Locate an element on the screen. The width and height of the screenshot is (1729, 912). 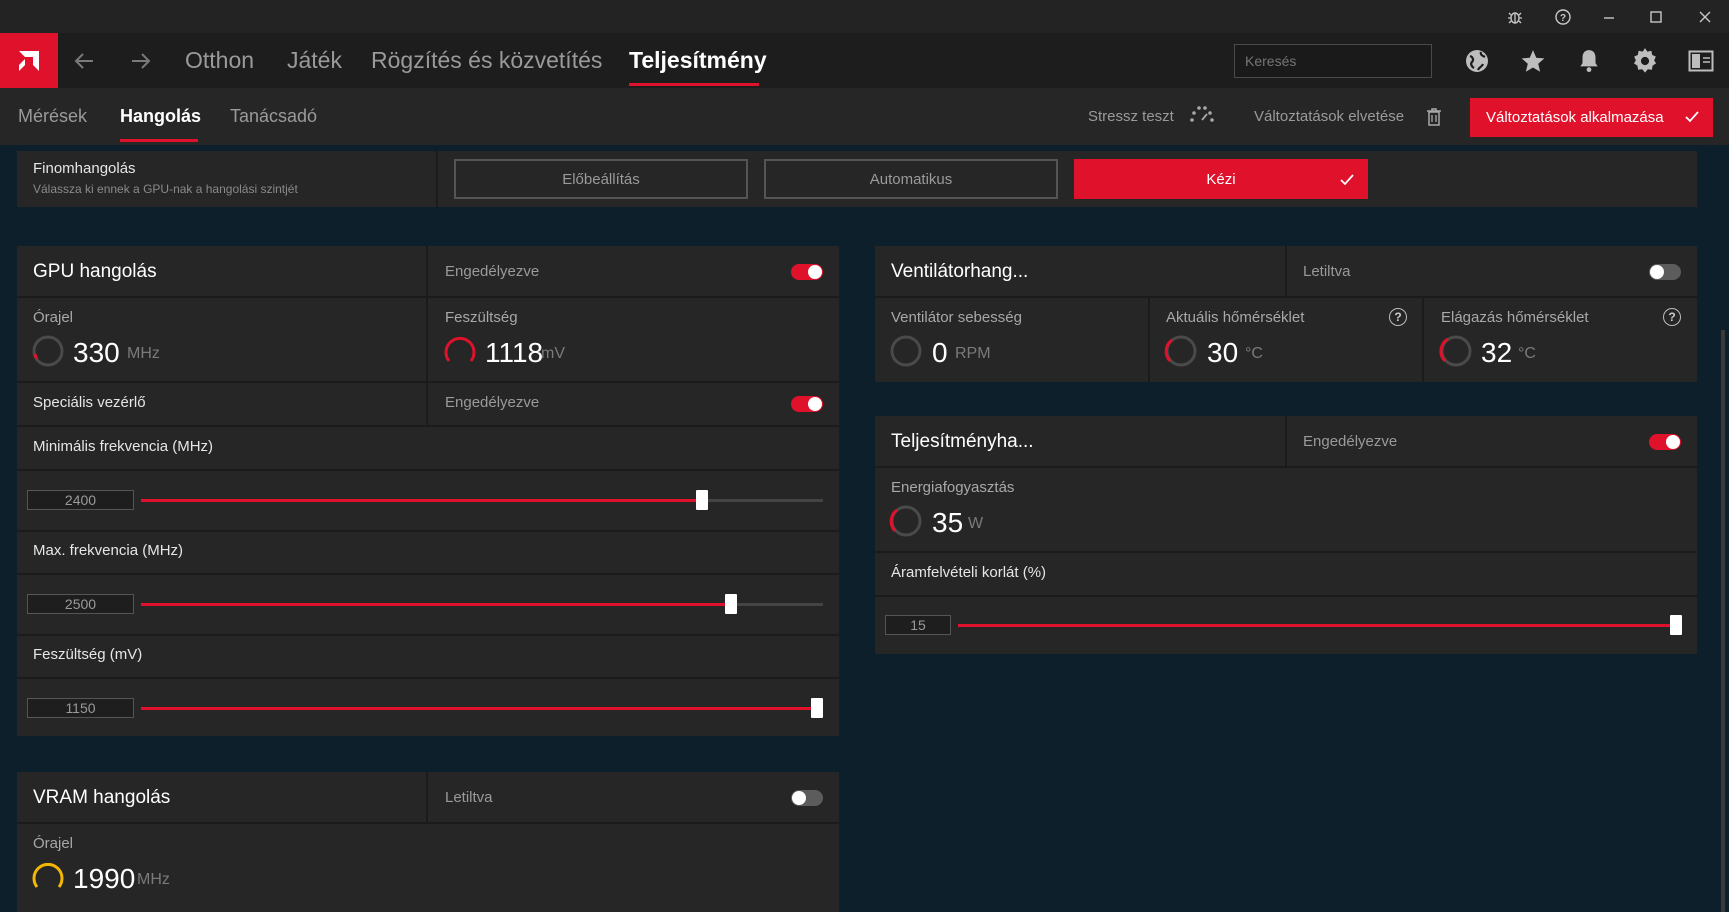
star-icon is located at coordinates (1533, 60).